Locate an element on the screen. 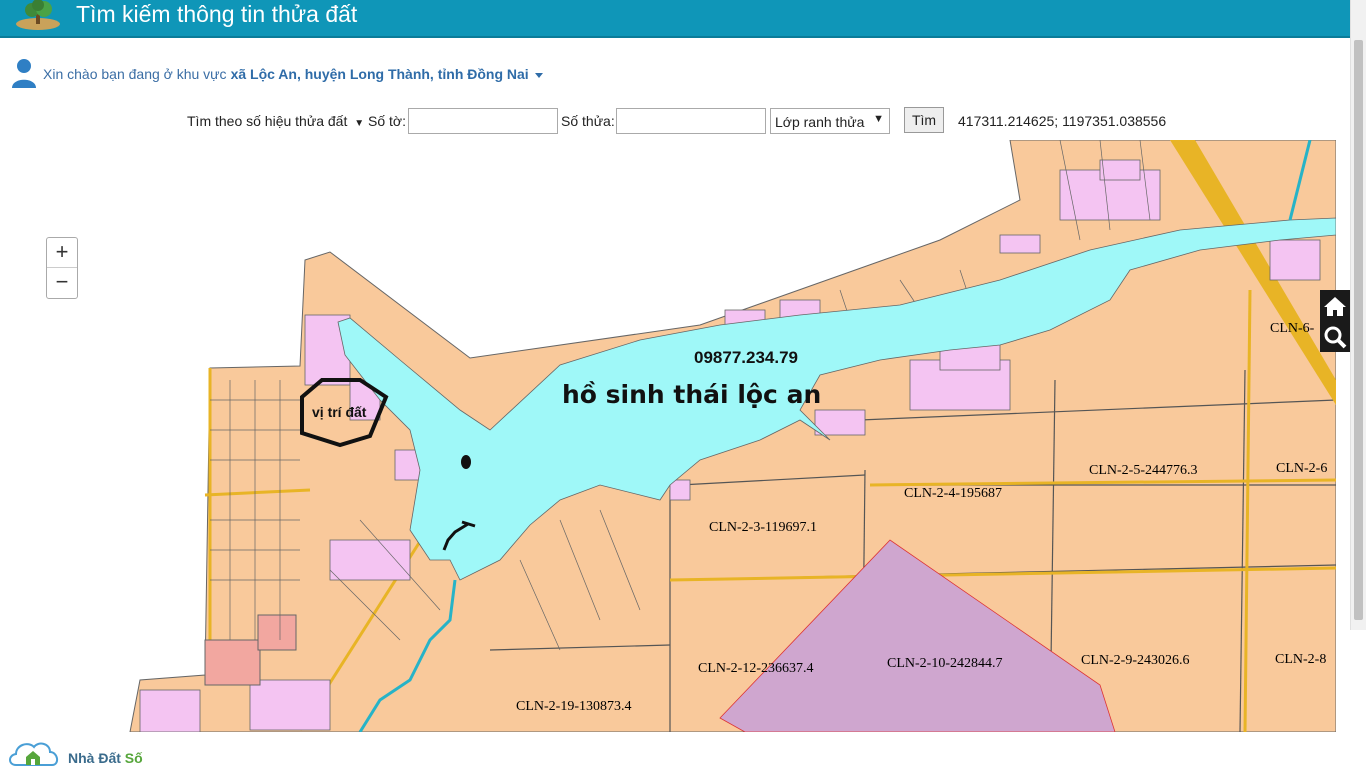  brand-logo: Nhà Đất Số is located at coordinates (75, 751).